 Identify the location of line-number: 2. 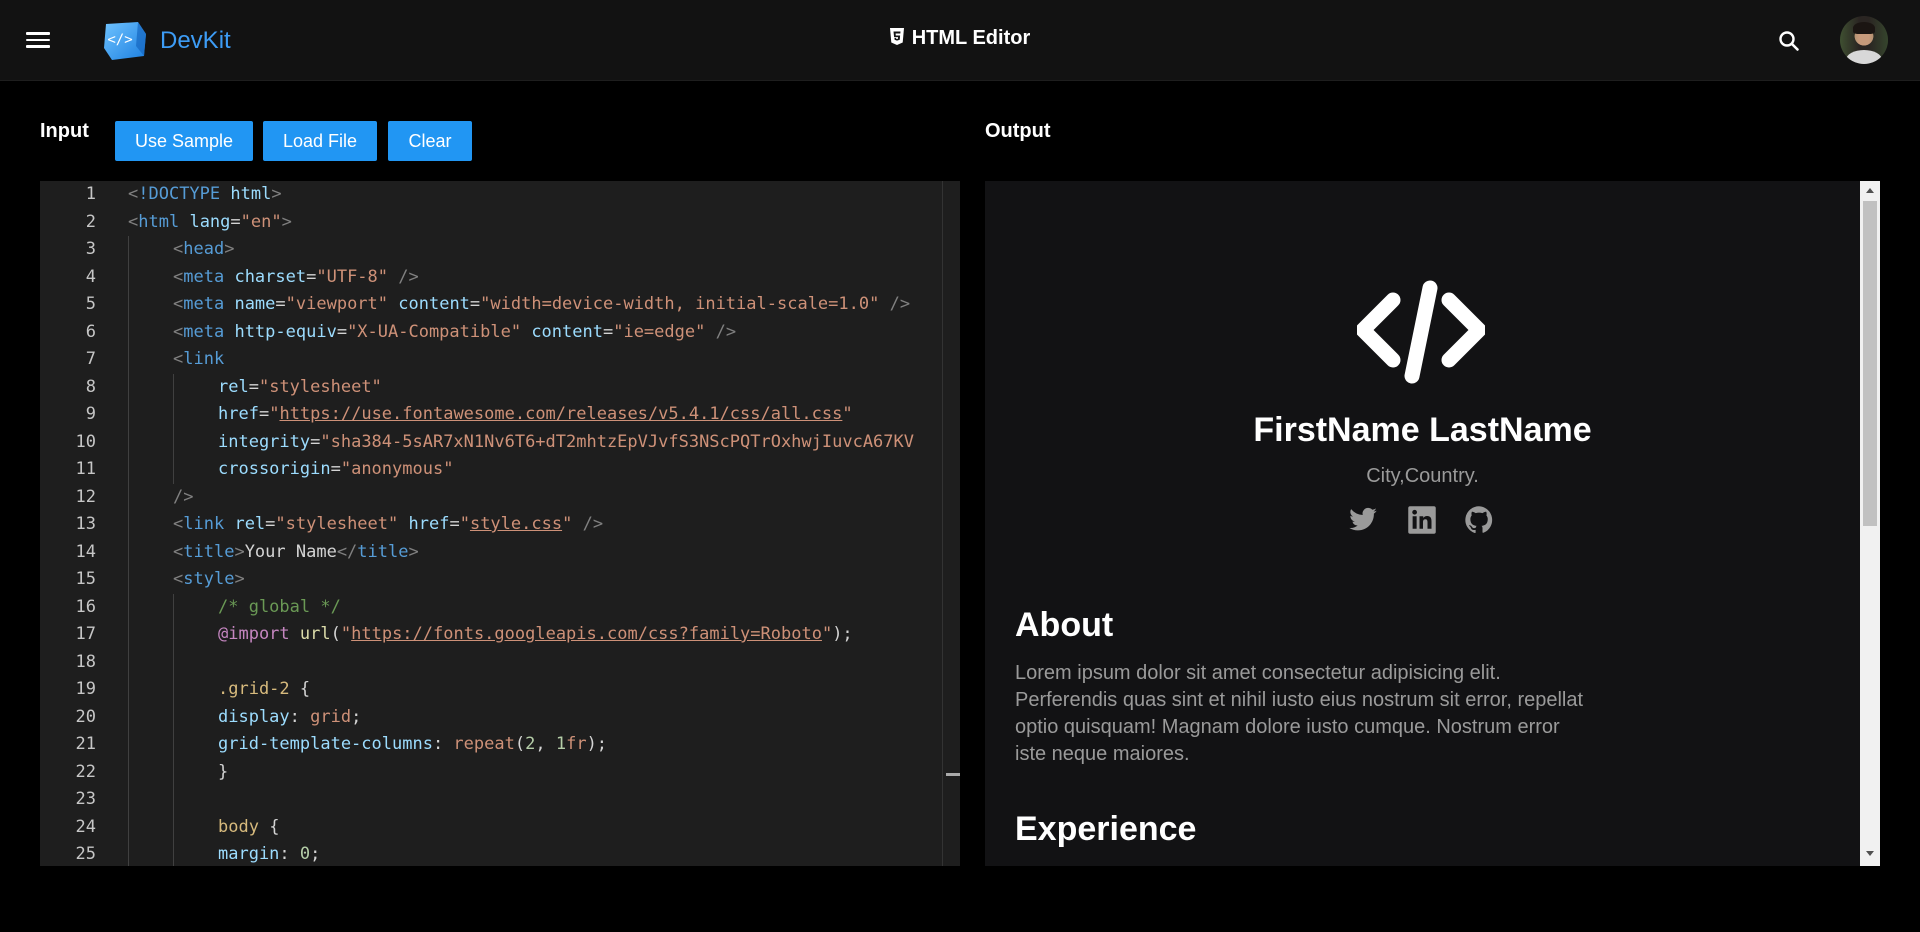
(90, 221).